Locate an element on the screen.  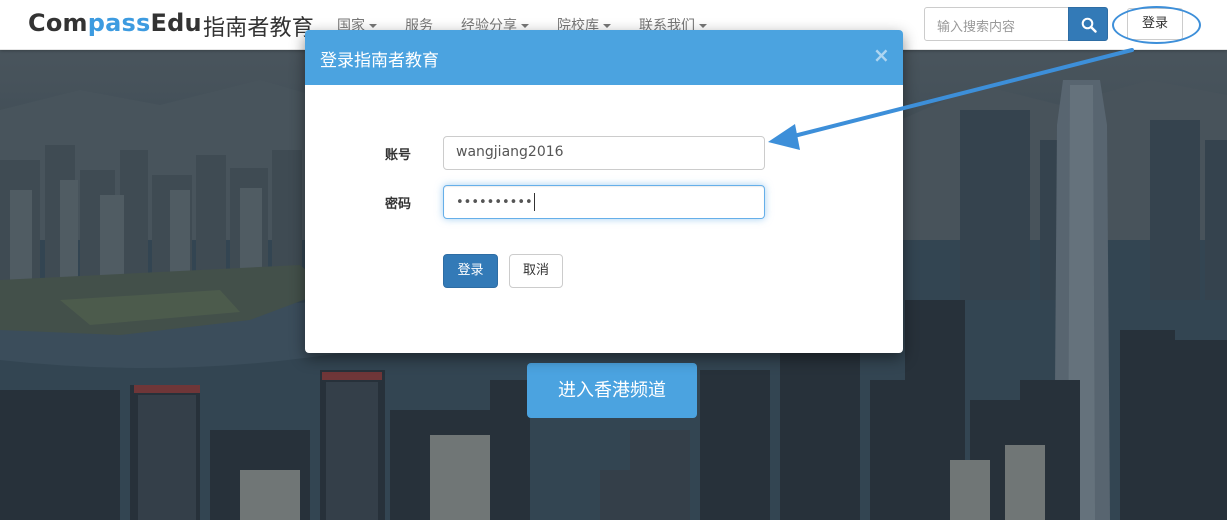
search-icon is located at coordinates (1089, 25).